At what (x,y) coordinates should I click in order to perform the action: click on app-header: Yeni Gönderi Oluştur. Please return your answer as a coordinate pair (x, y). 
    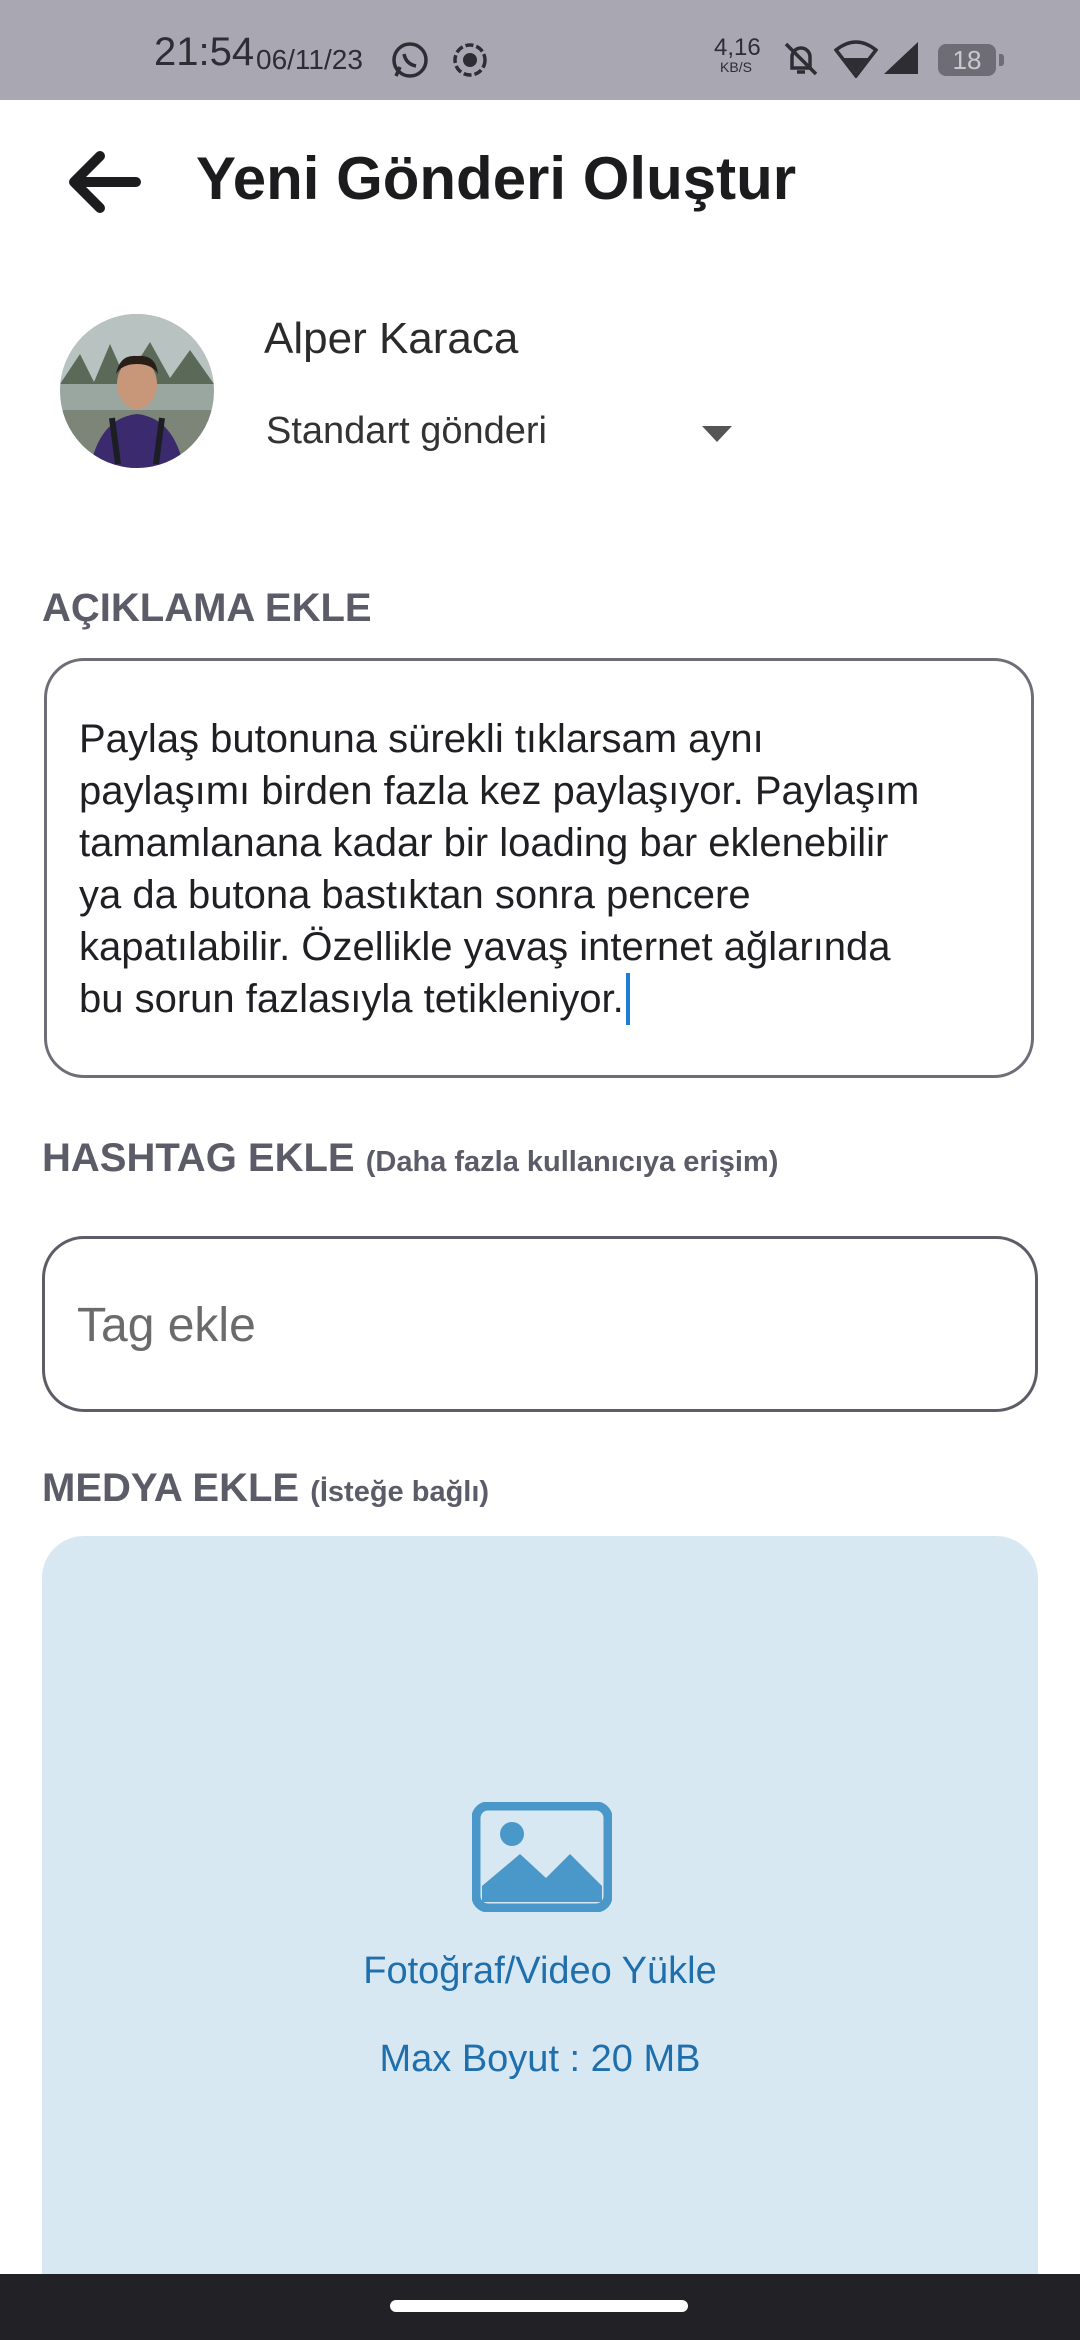
    Looking at the image, I should click on (540, 180).